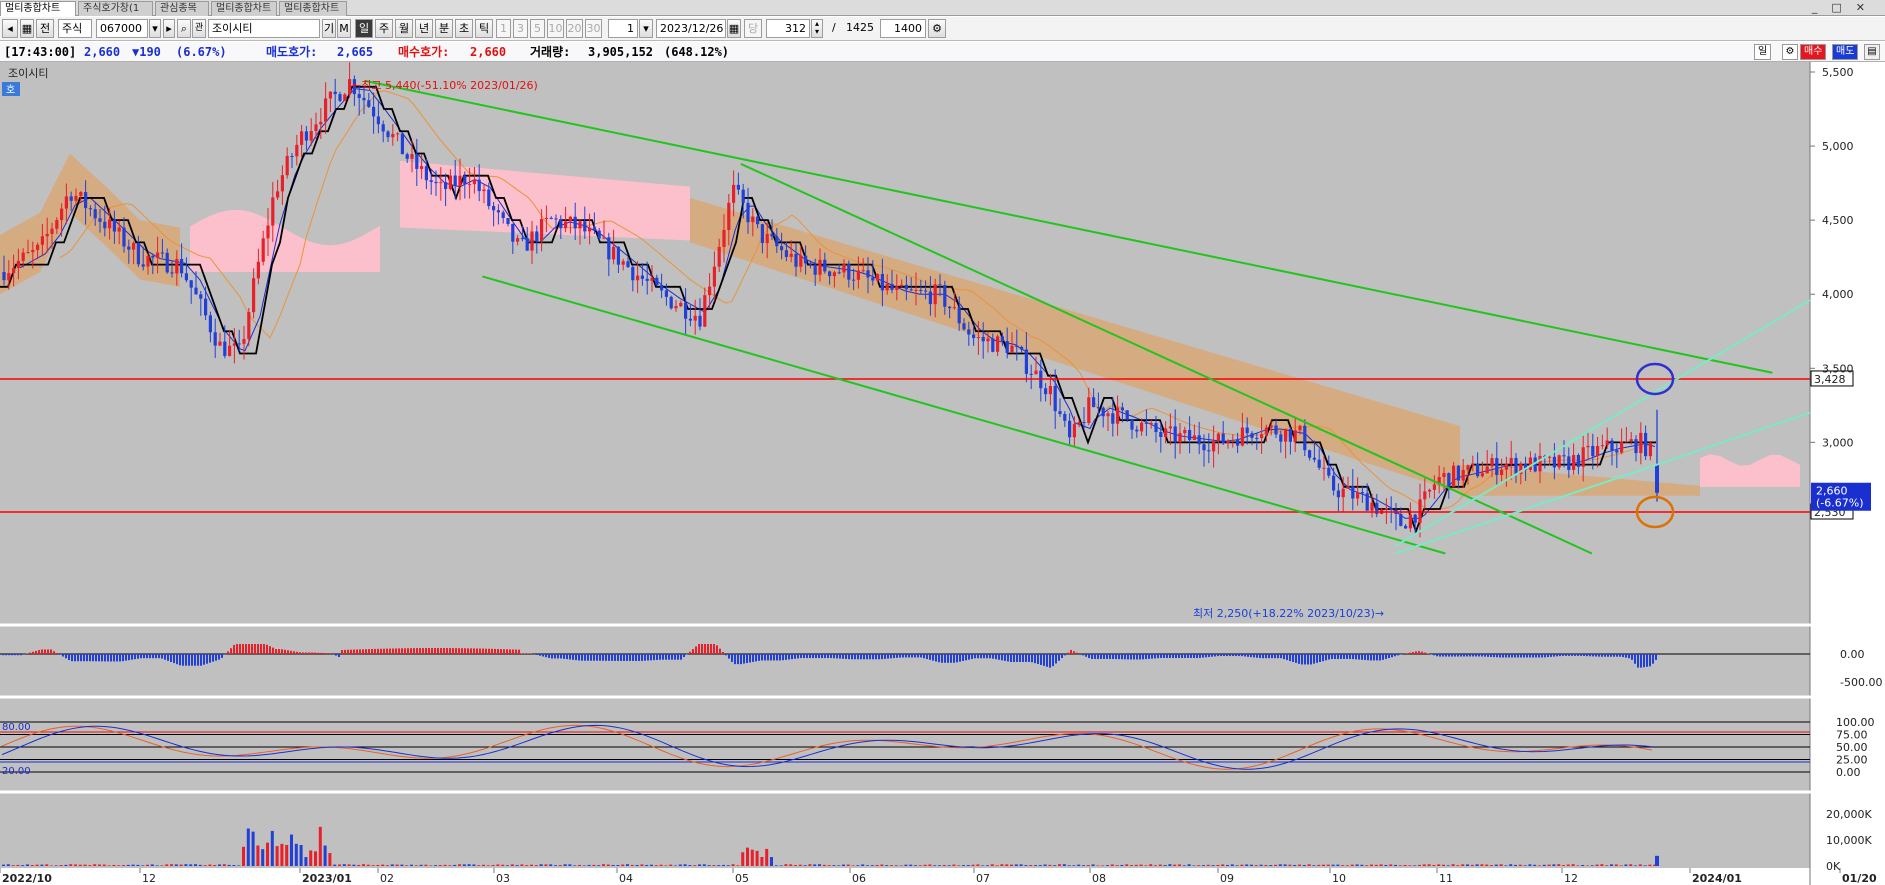  What do you see at coordinates (155, 28) in the screenshot?
I see `code-dropdown-icon: ▾` at bounding box center [155, 28].